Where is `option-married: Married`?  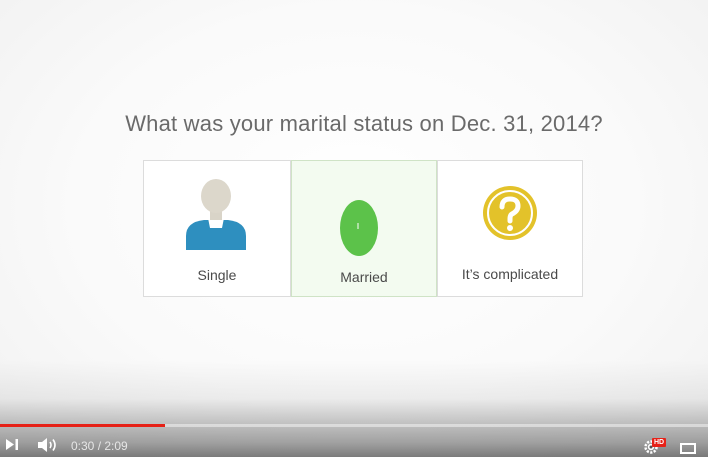 option-married: Married is located at coordinates (364, 228).